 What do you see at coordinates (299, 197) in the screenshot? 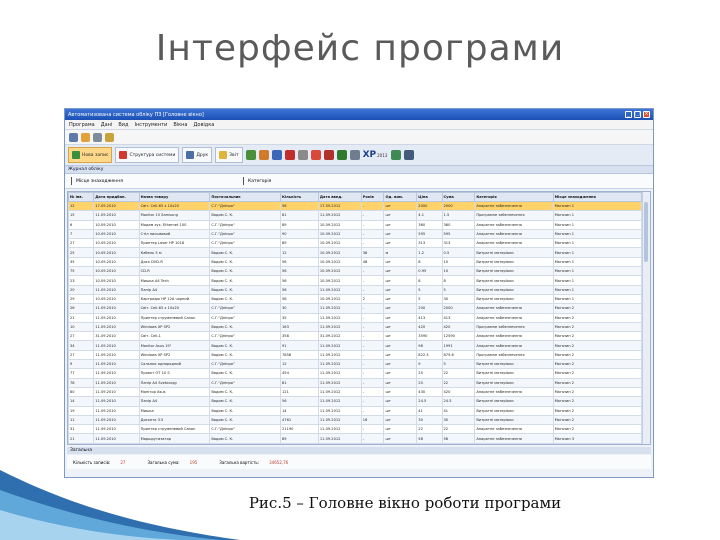
I see `column-header: Кількість` at bounding box center [299, 197].